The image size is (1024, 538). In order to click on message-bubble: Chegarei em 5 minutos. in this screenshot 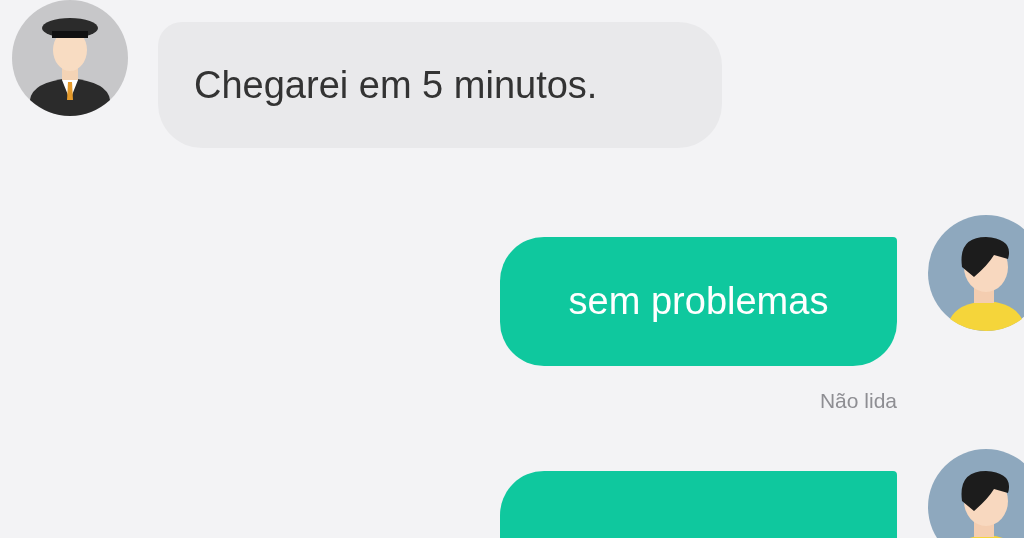, I will do `click(440, 85)`.